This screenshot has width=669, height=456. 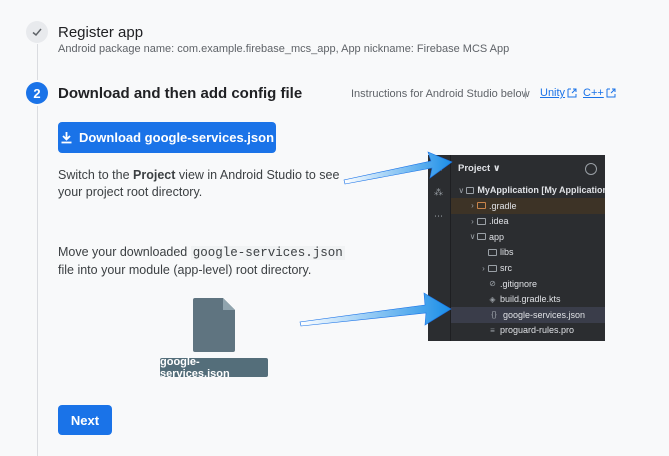 I want to click on download-config-button: Download google-services.json, so click(x=167, y=137).